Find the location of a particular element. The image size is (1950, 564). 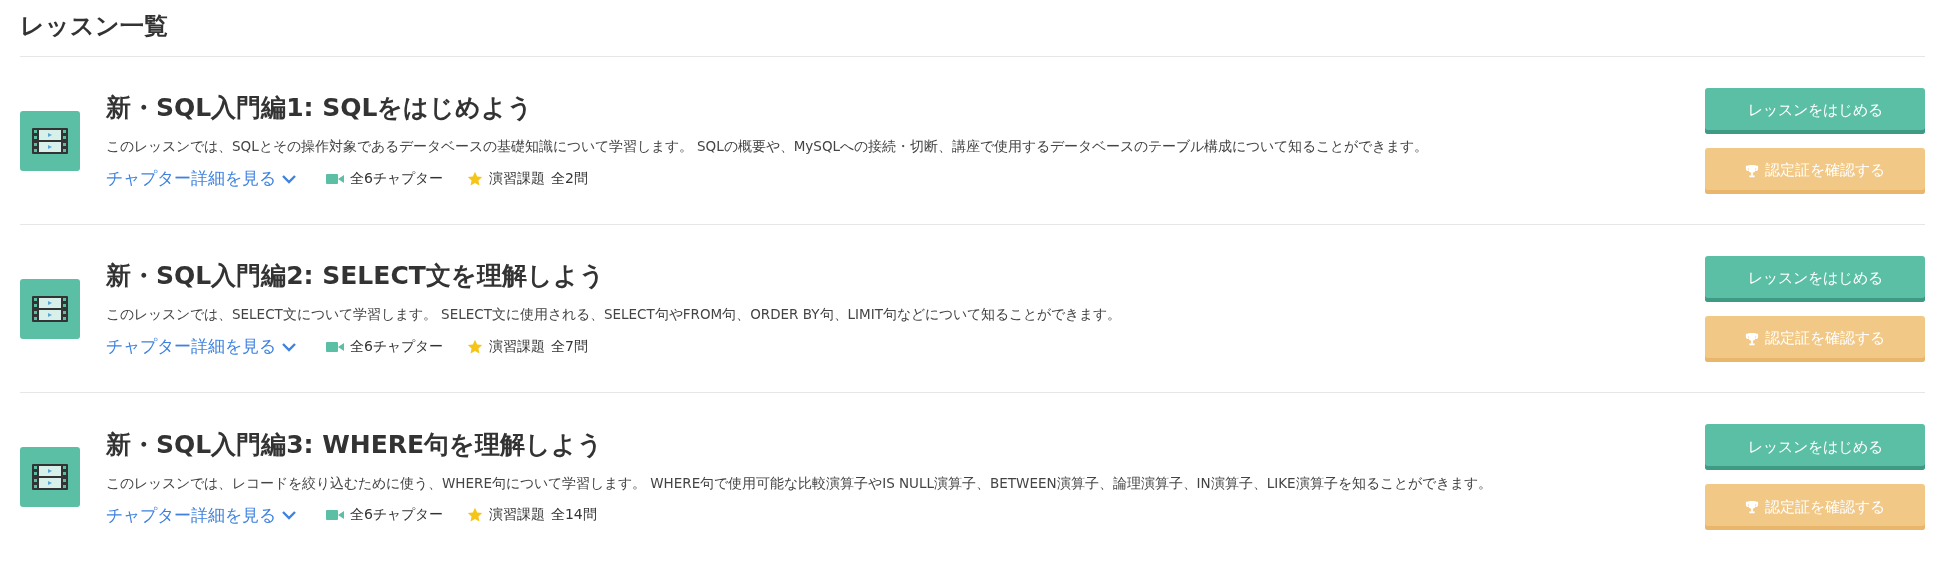

lesson-description: このレッスンでは、SELECT文について学習します。 SELECT文に使用される、SELECT句やFROM句、ORDER BY句、LIMIT句などについて知ることができます。 is located at coordinates (614, 314).